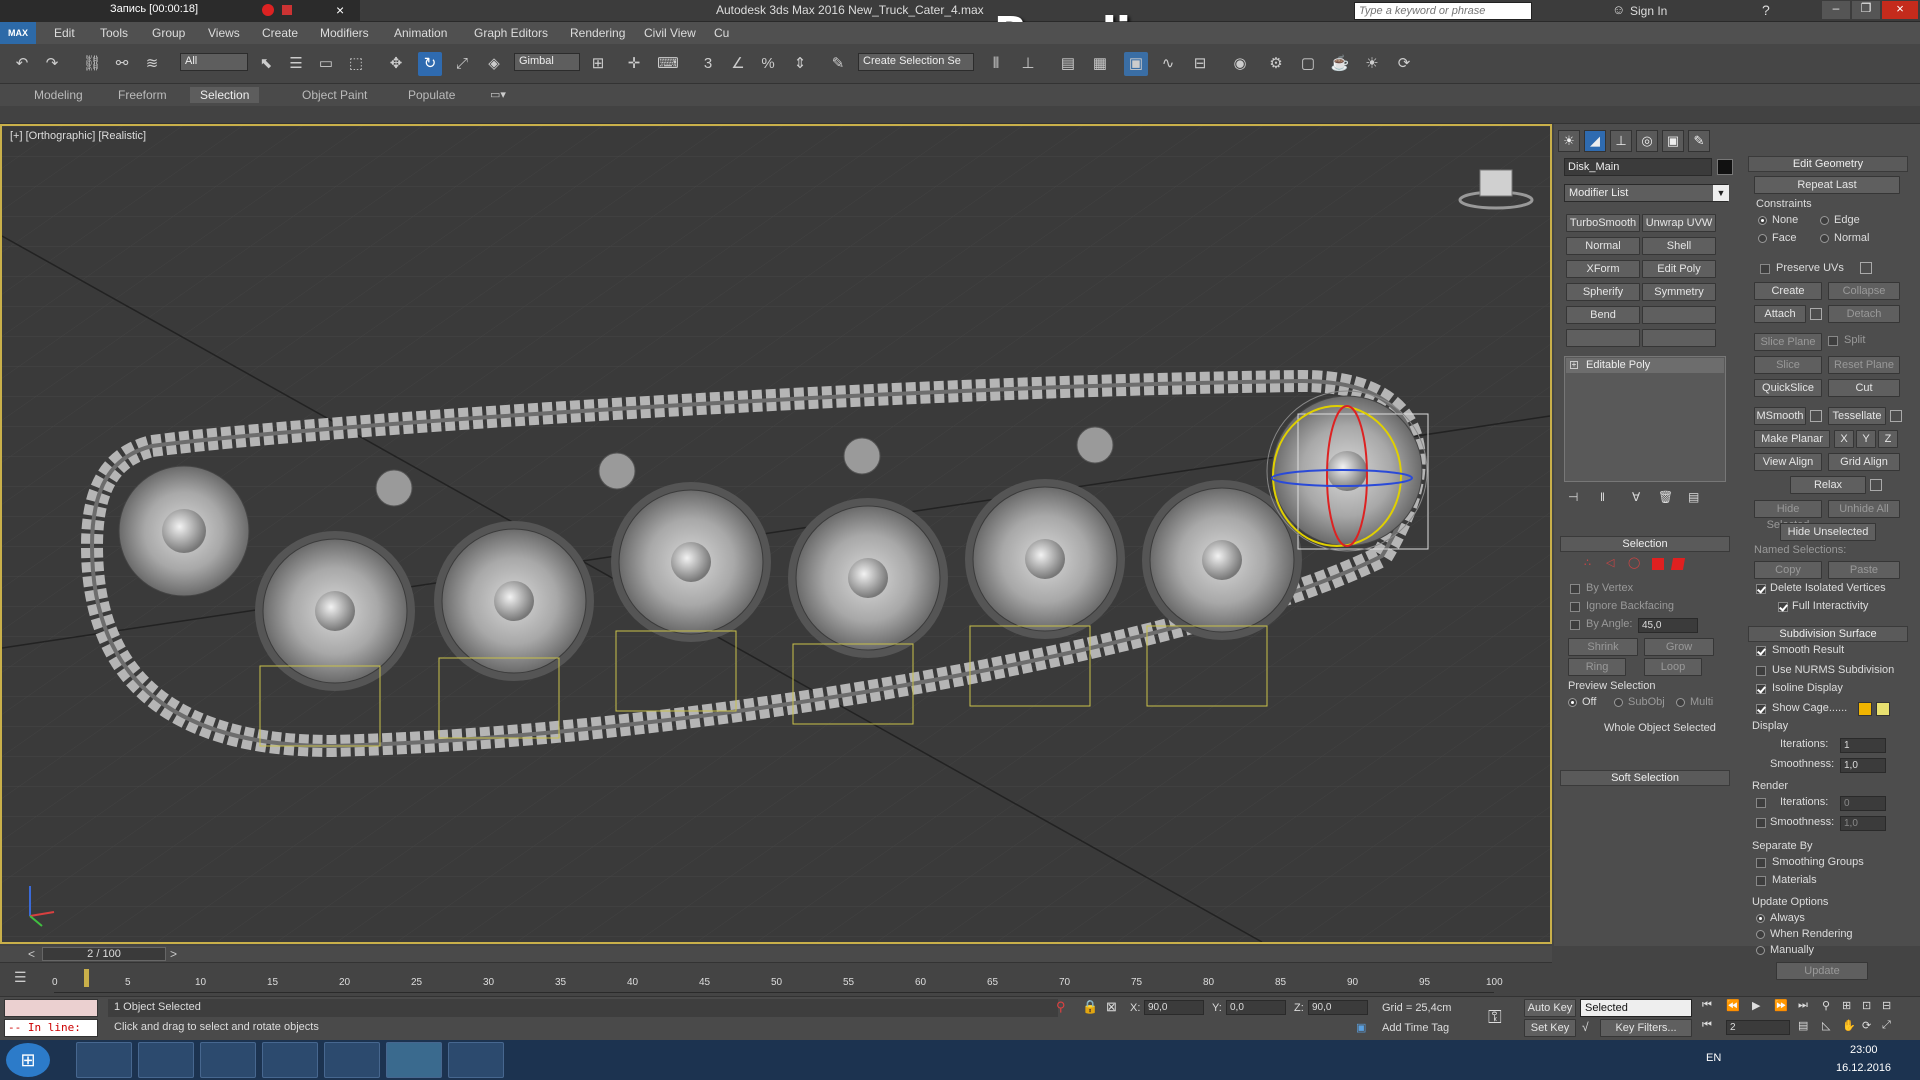  Describe the element at coordinates (1443, 11) in the screenshot. I see `search-input` at that location.